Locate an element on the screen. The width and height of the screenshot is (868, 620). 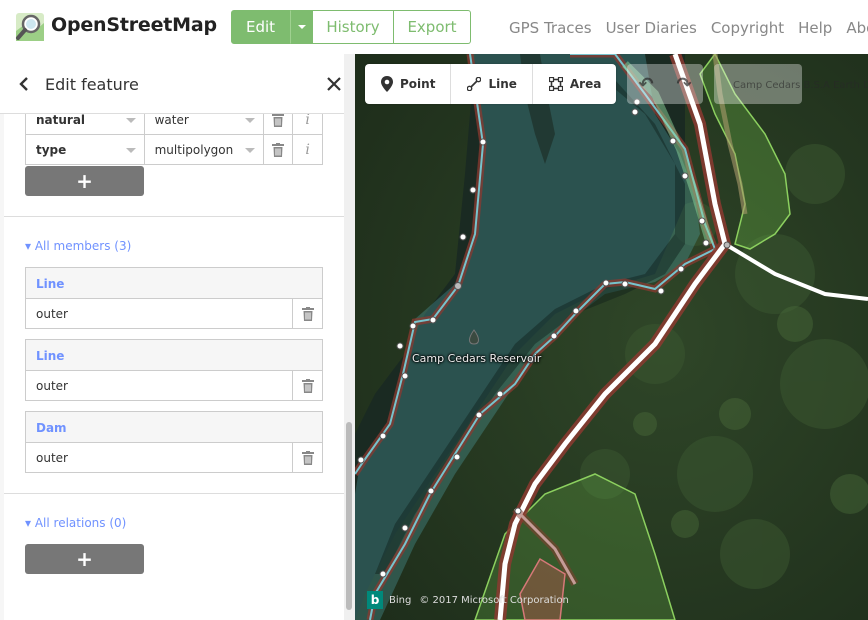
info-icon: i is located at coordinates (307, 149).